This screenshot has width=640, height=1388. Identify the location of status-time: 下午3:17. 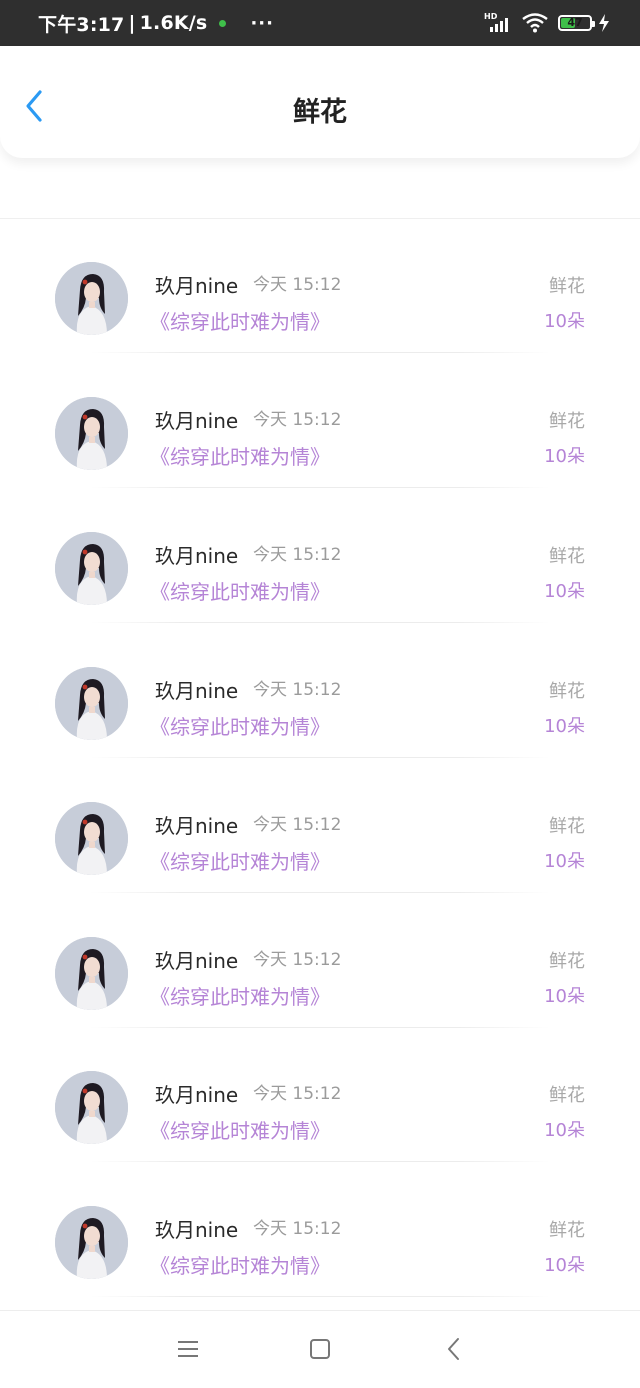
(81, 24).